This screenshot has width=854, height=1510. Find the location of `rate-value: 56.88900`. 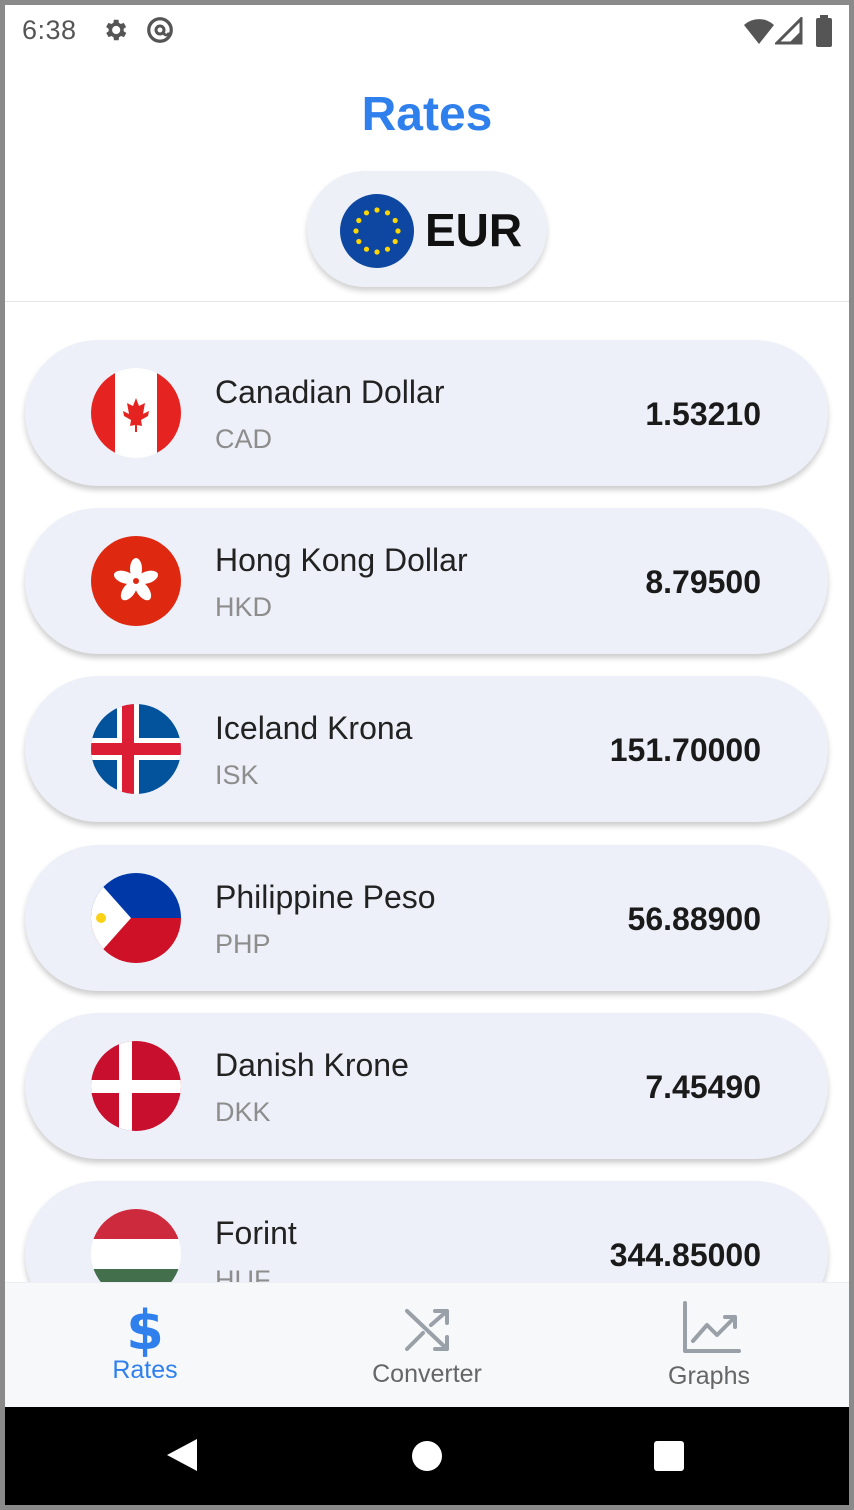

rate-value: 56.88900 is located at coordinates (694, 919).